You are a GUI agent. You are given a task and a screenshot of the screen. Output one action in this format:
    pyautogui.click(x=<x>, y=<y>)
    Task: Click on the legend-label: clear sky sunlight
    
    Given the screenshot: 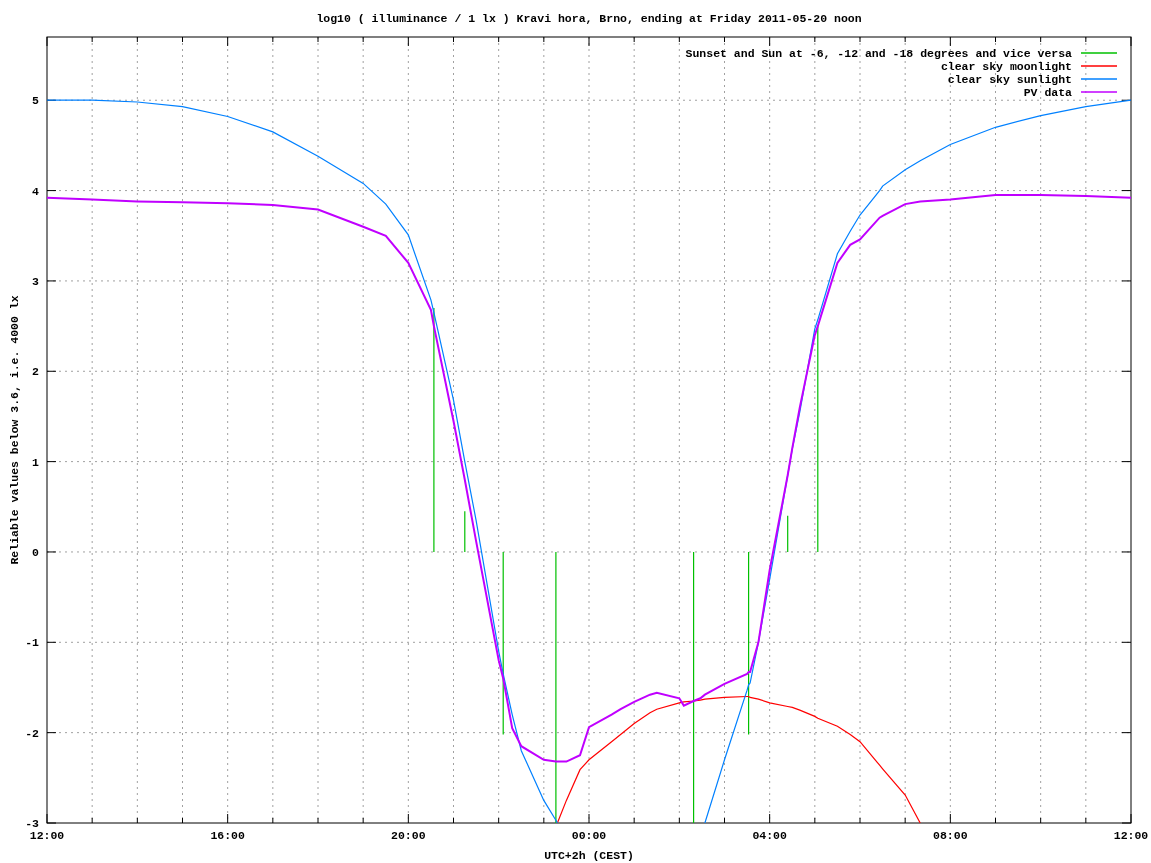 What is the action you would take?
    pyautogui.click(x=1009, y=79)
    